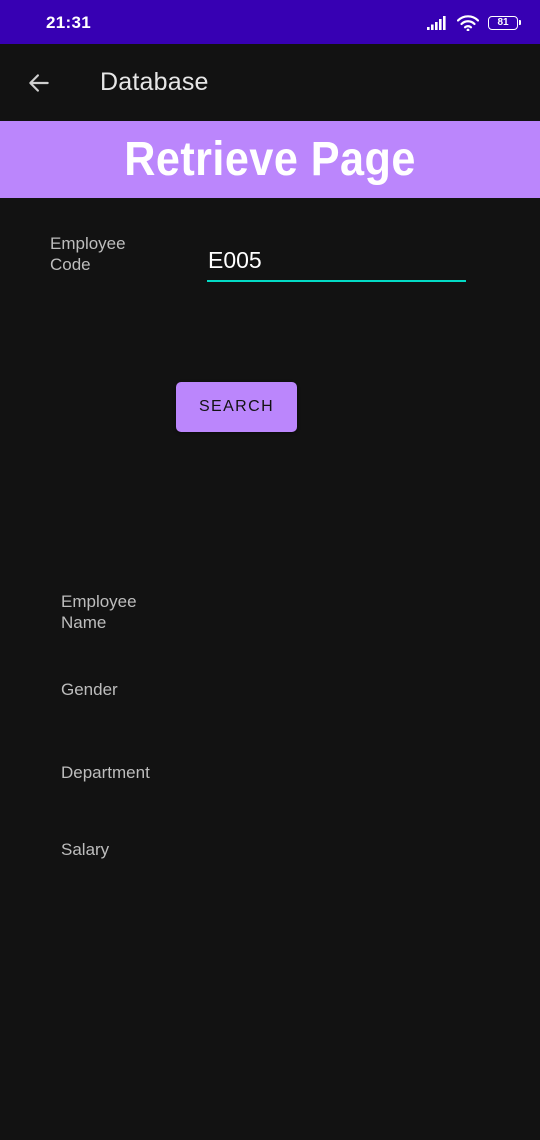  I want to click on battery-level: 81, so click(503, 22).